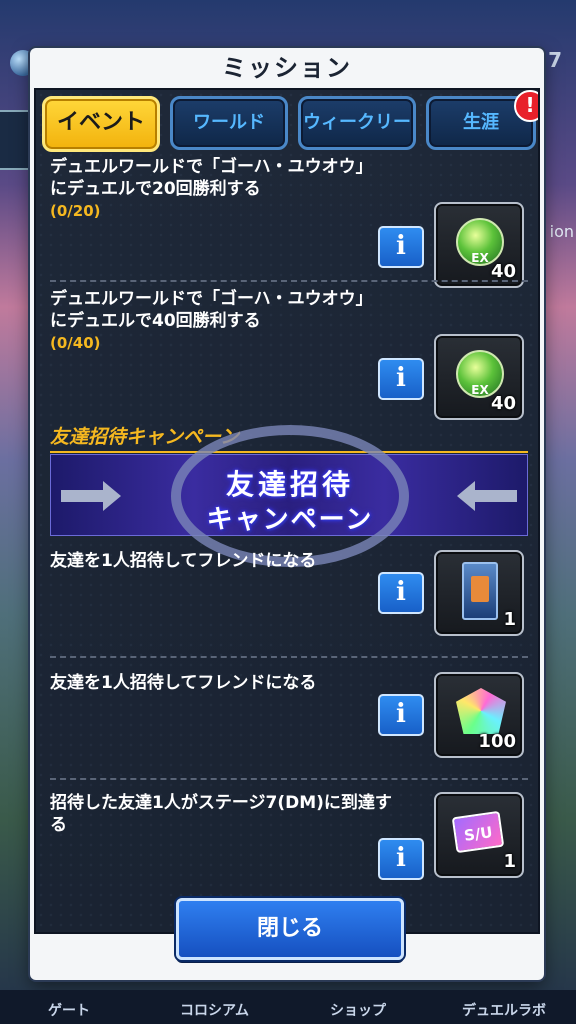 The image size is (576, 1024). Describe the element at coordinates (240, 178) in the screenshot. I see `mission-text: デュエルワールドで「ゴーハ・ユウオウ」 にデュエルで20回勝利する` at that location.